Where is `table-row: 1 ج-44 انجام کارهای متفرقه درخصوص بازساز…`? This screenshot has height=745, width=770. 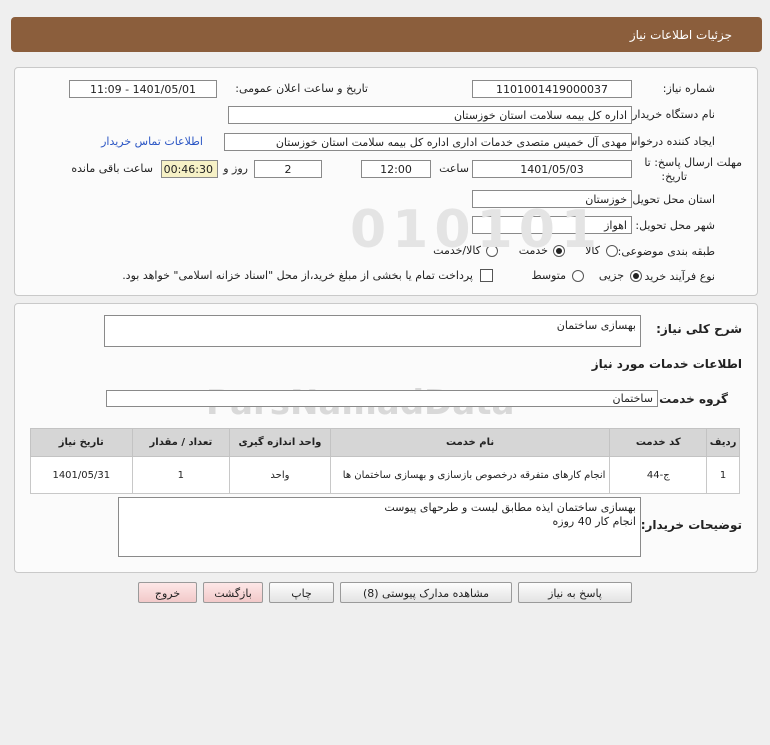
table-row: 1 ج-44 انجام کارهای متفرقه درخصوص بازساز… is located at coordinates (385, 475).